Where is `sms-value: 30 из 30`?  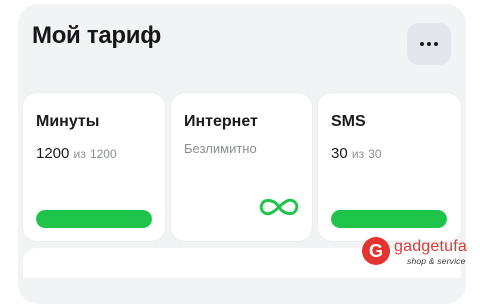 sms-value: 30 из 30 is located at coordinates (356, 153).